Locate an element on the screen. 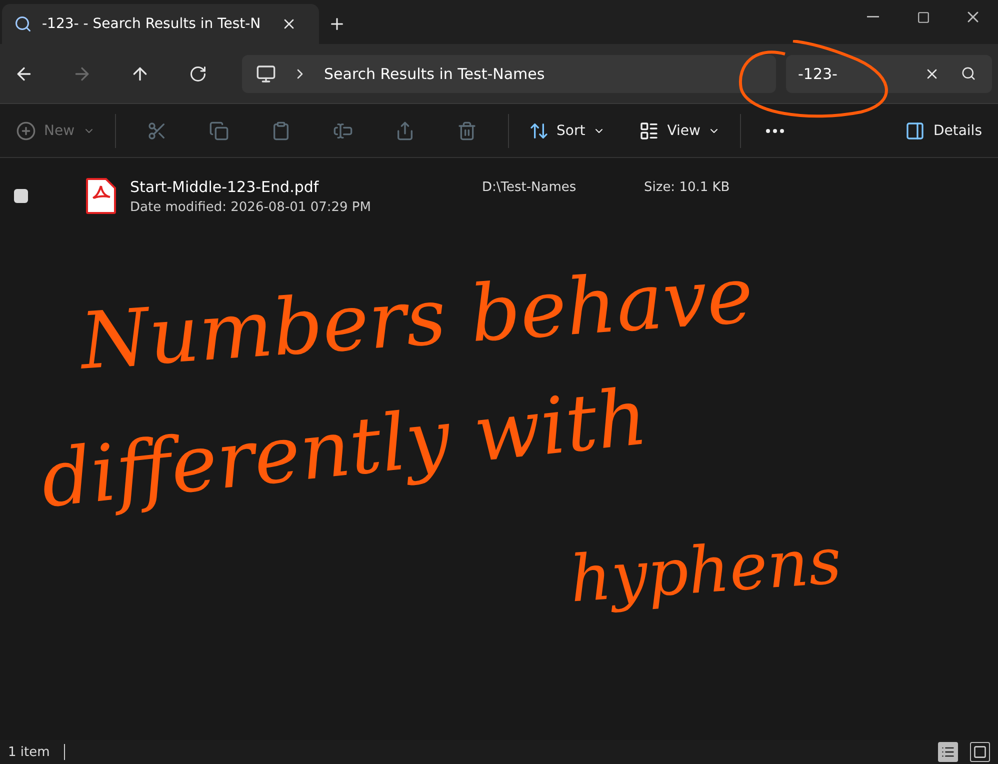 This screenshot has height=764, width=998. file-name: Start-Middle-123-End.pdf is located at coordinates (306, 187).